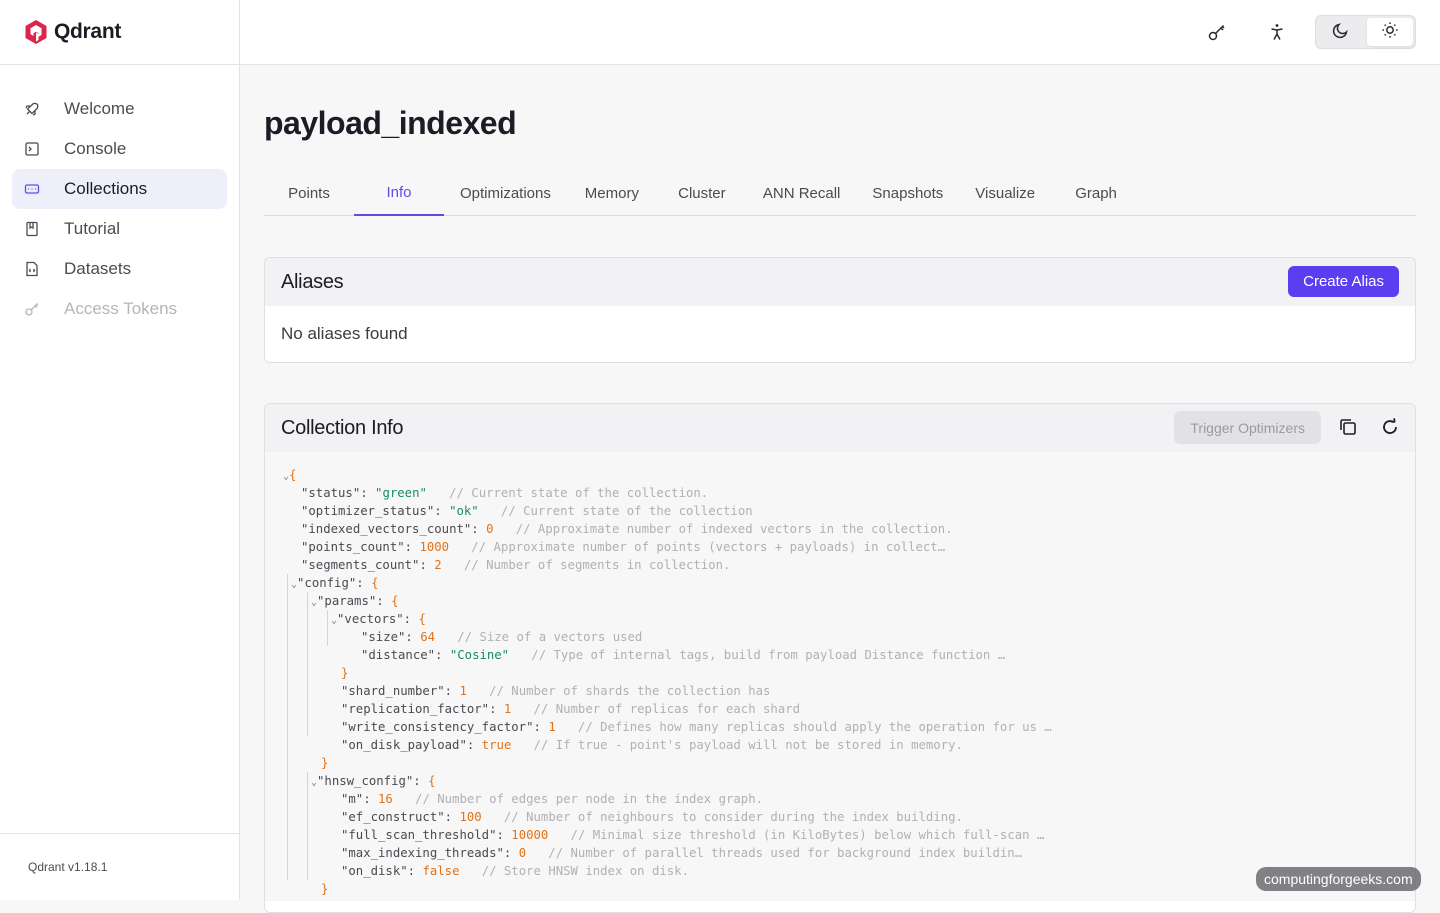 The image size is (1440, 913). I want to click on brand: Qdrant, so click(119, 32).